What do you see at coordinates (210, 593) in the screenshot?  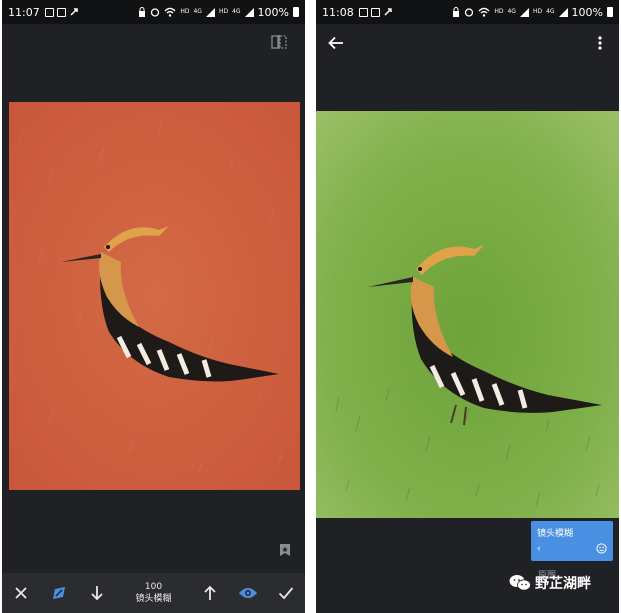 I see `arrow-up-icon` at bounding box center [210, 593].